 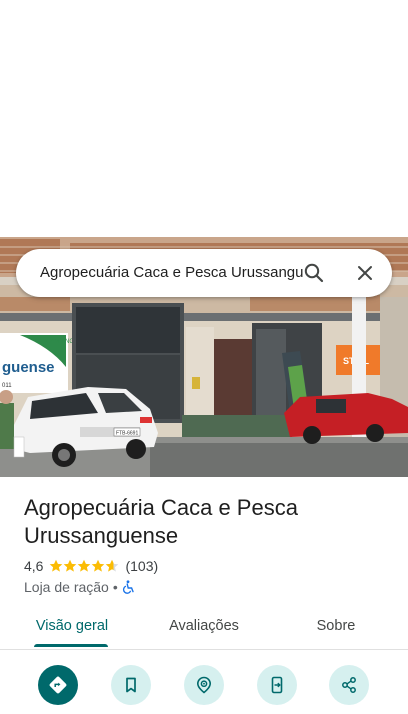 What do you see at coordinates (365, 273) in the screenshot?
I see `close-icon` at bounding box center [365, 273].